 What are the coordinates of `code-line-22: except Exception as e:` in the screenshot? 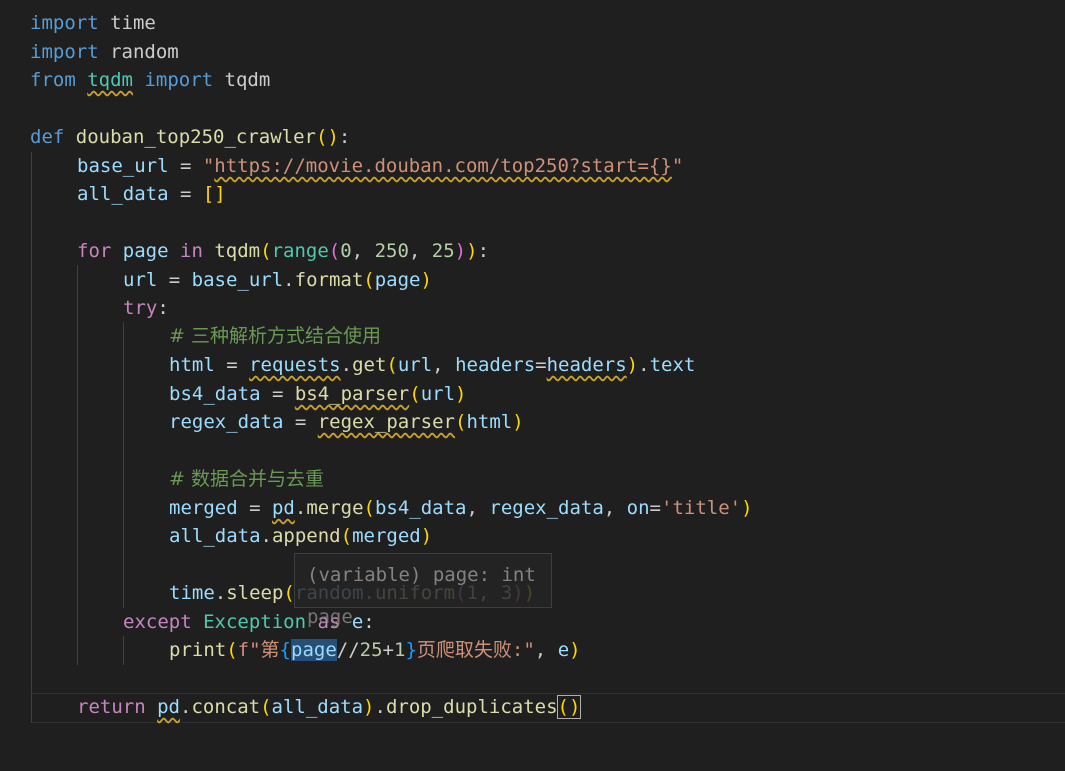 It's located at (594, 622).